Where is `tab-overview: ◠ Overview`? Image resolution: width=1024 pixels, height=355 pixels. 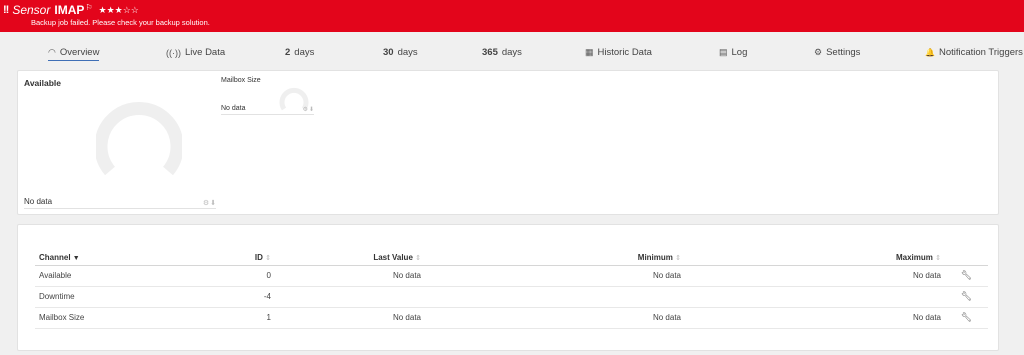 tab-overview: ◠ Overview is located at coordinates (74, 52).